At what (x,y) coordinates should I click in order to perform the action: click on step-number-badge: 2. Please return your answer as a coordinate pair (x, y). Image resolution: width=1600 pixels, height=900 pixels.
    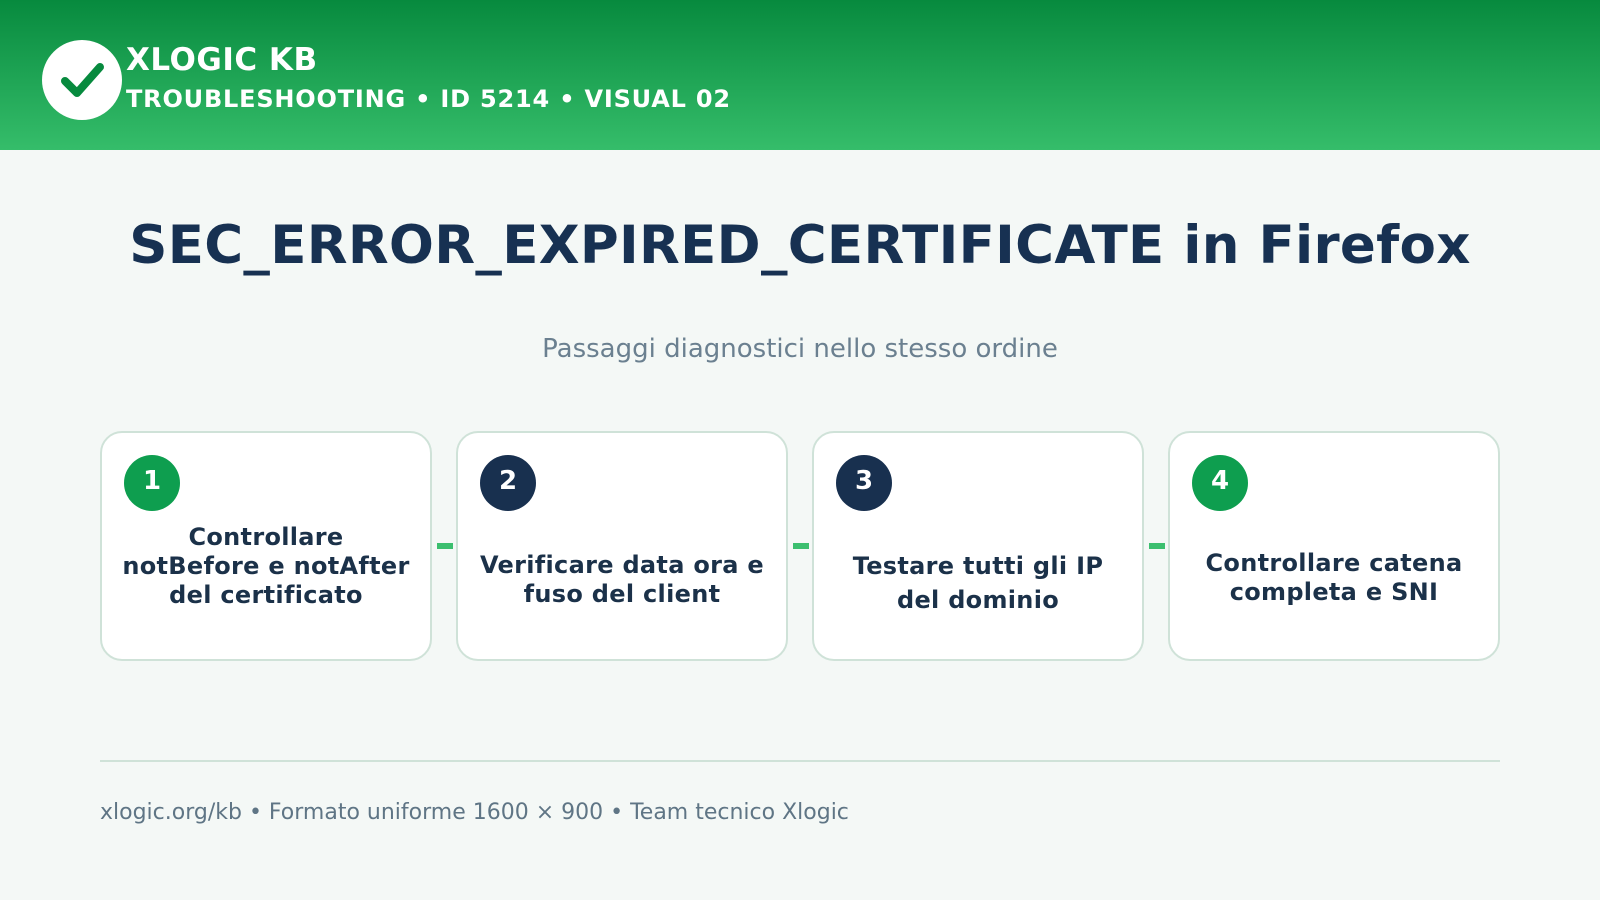
    Looking at the image, I should click on (508, 483).